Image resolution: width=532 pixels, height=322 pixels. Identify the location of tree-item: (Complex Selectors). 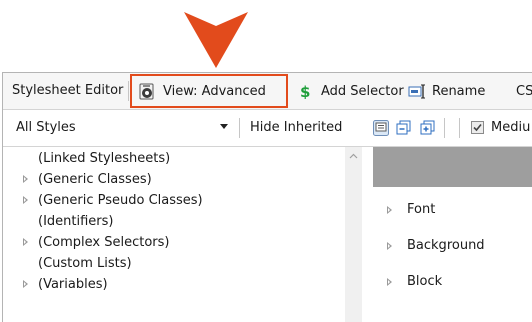
(174, 242).